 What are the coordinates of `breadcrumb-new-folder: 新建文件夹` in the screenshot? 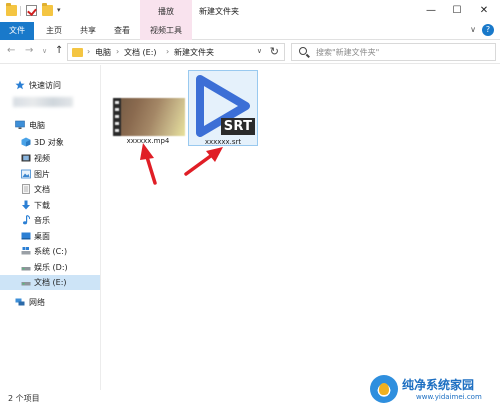 It's located at (194, 52).